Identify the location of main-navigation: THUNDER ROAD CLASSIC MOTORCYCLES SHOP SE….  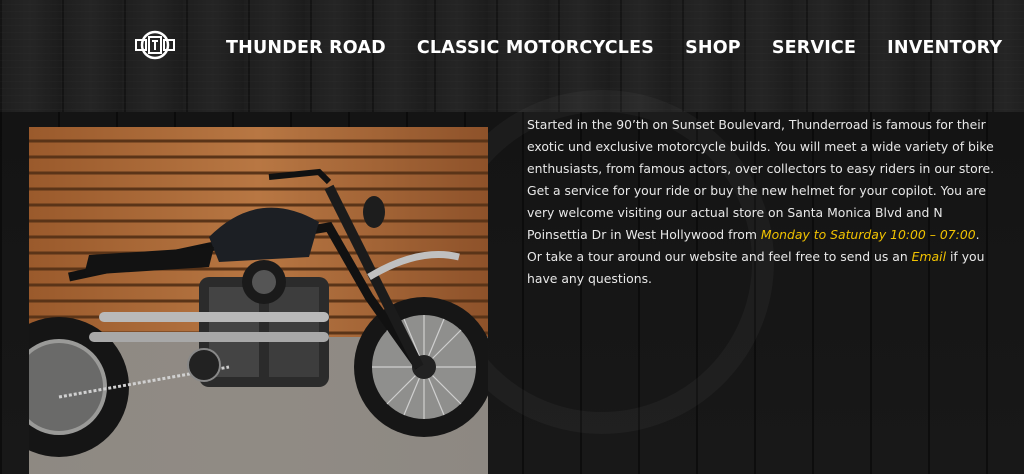
(625, 48).